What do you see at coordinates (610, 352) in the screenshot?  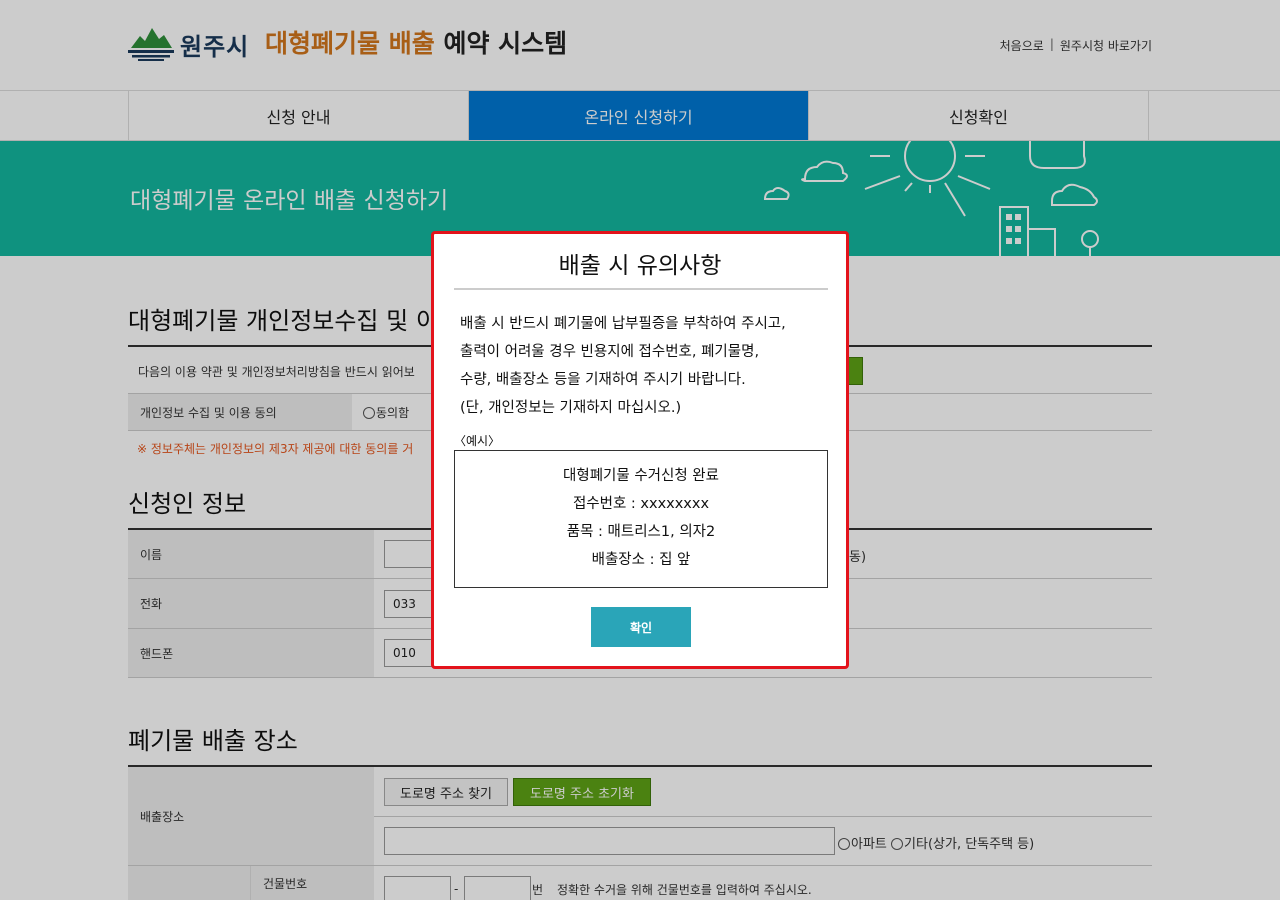 I see `modal-body-line: 출력이 어려울 경우 빈용지에 접수번호, 폐기물명,` at bounding box center [610, 352].